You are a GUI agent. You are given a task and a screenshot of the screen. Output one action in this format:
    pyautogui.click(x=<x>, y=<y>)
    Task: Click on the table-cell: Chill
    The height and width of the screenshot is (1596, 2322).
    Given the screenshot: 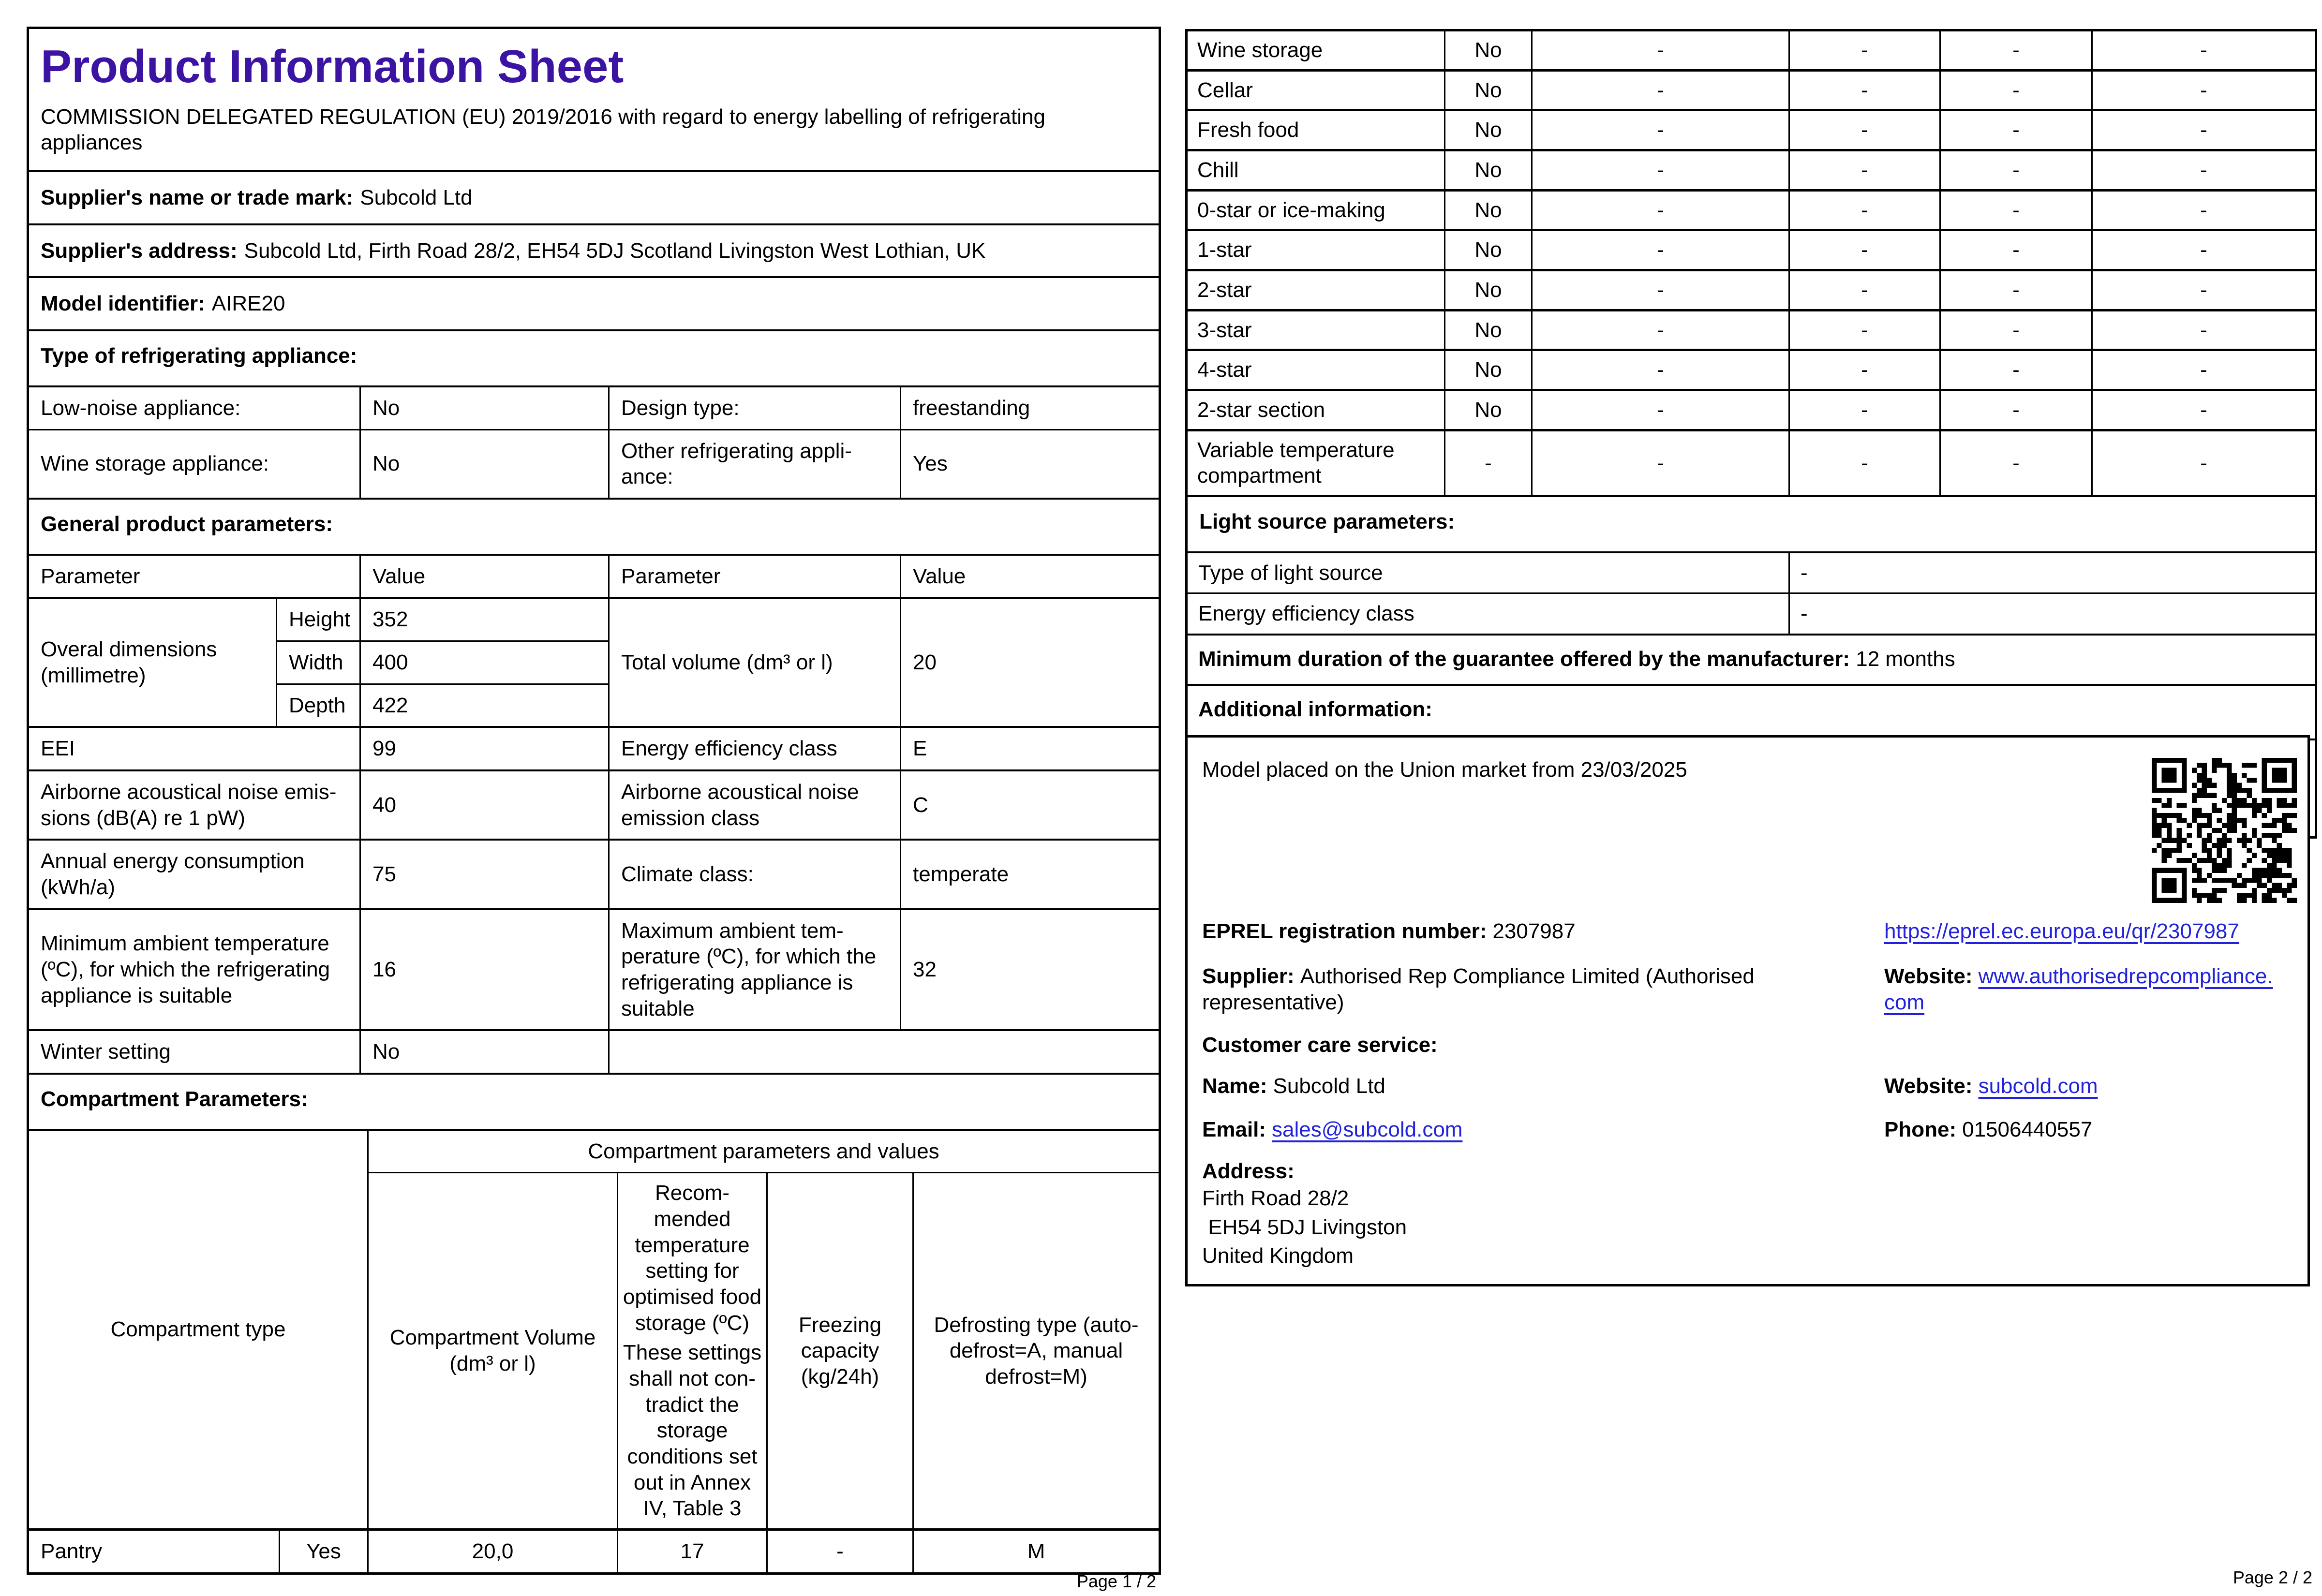 What is the action you would take?
    pyautogui.click(x=1316, y=169)
    